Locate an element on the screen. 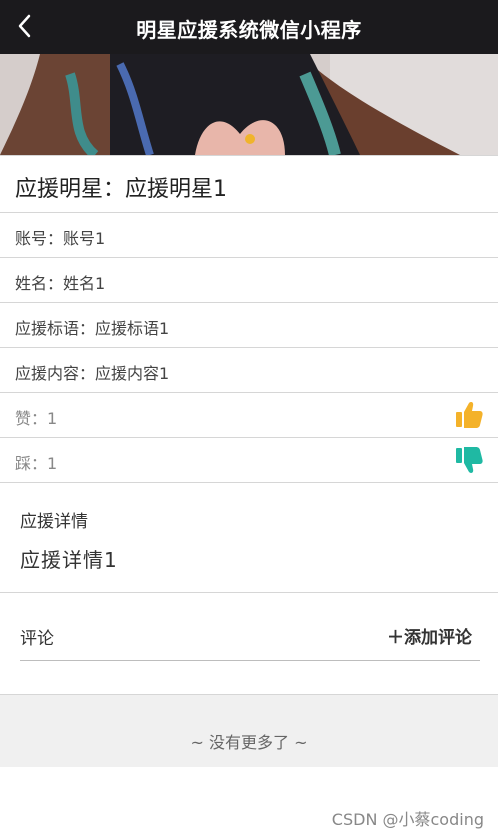 Image resolution: width=498 pixels, height=834 pixels. watermark-text: CSDN @小蔡coding is located at coordinates (407, 819).